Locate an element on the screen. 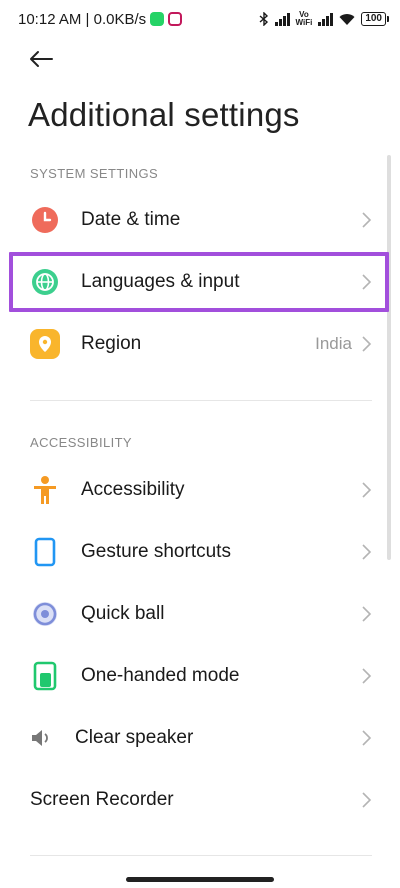  back-arrow-icon is located at coordinates (41, 59).